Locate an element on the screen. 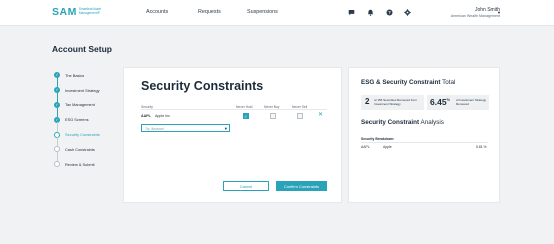  nav-suspensions: Suspensions is located at coordinates (262, 12).